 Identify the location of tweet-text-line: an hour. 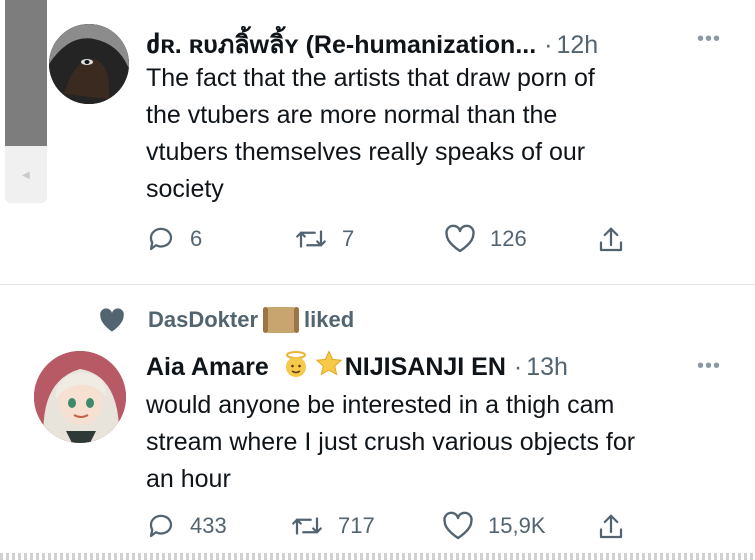
(188, 479).